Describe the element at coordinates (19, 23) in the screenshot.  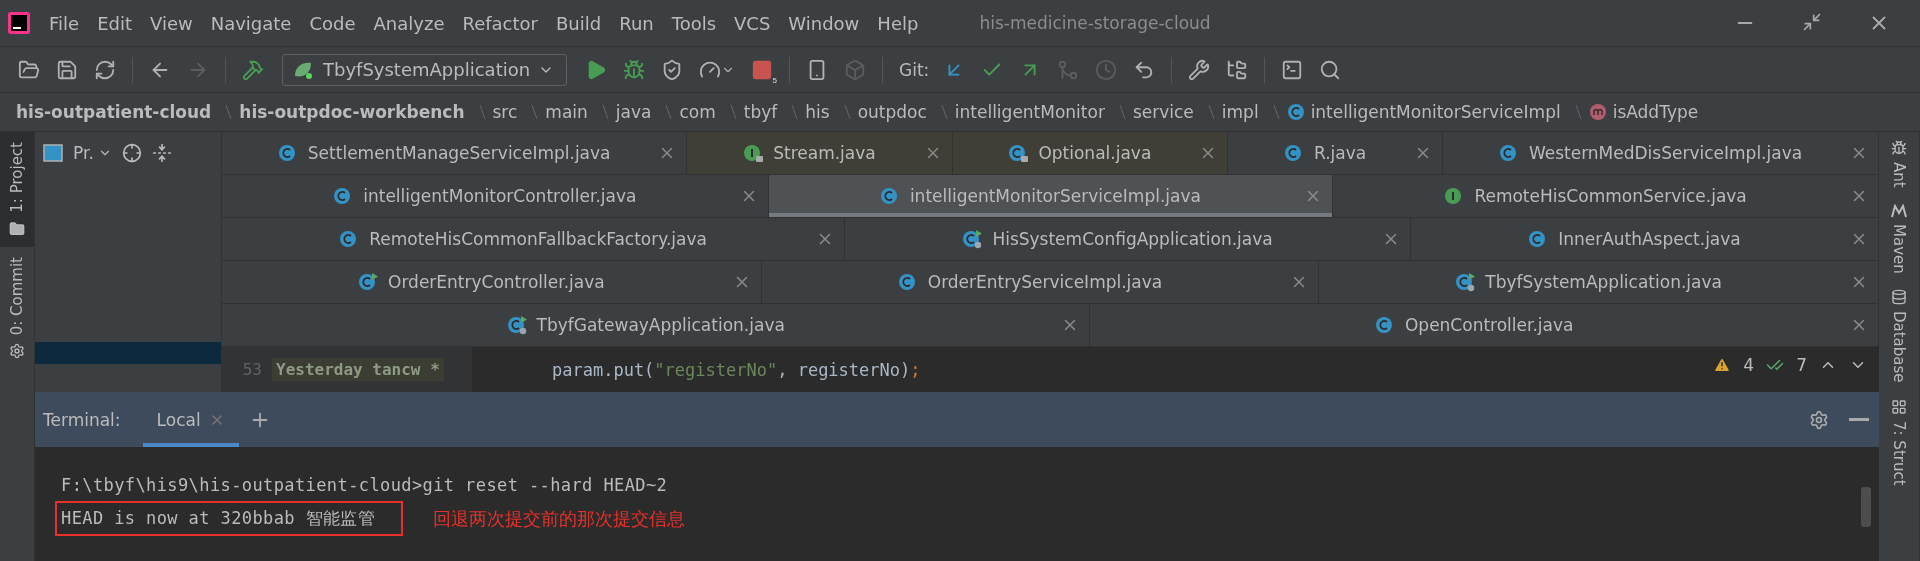
I see `app-logo-icon` at that location.